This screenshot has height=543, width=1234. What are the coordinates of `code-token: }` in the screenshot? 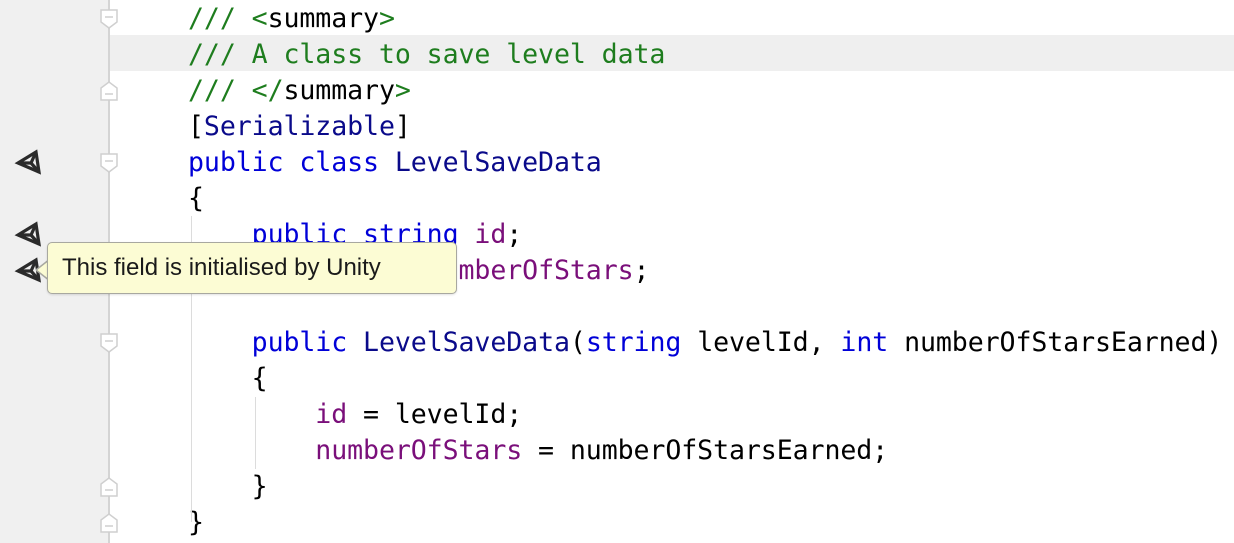 It's located at (228, 486).